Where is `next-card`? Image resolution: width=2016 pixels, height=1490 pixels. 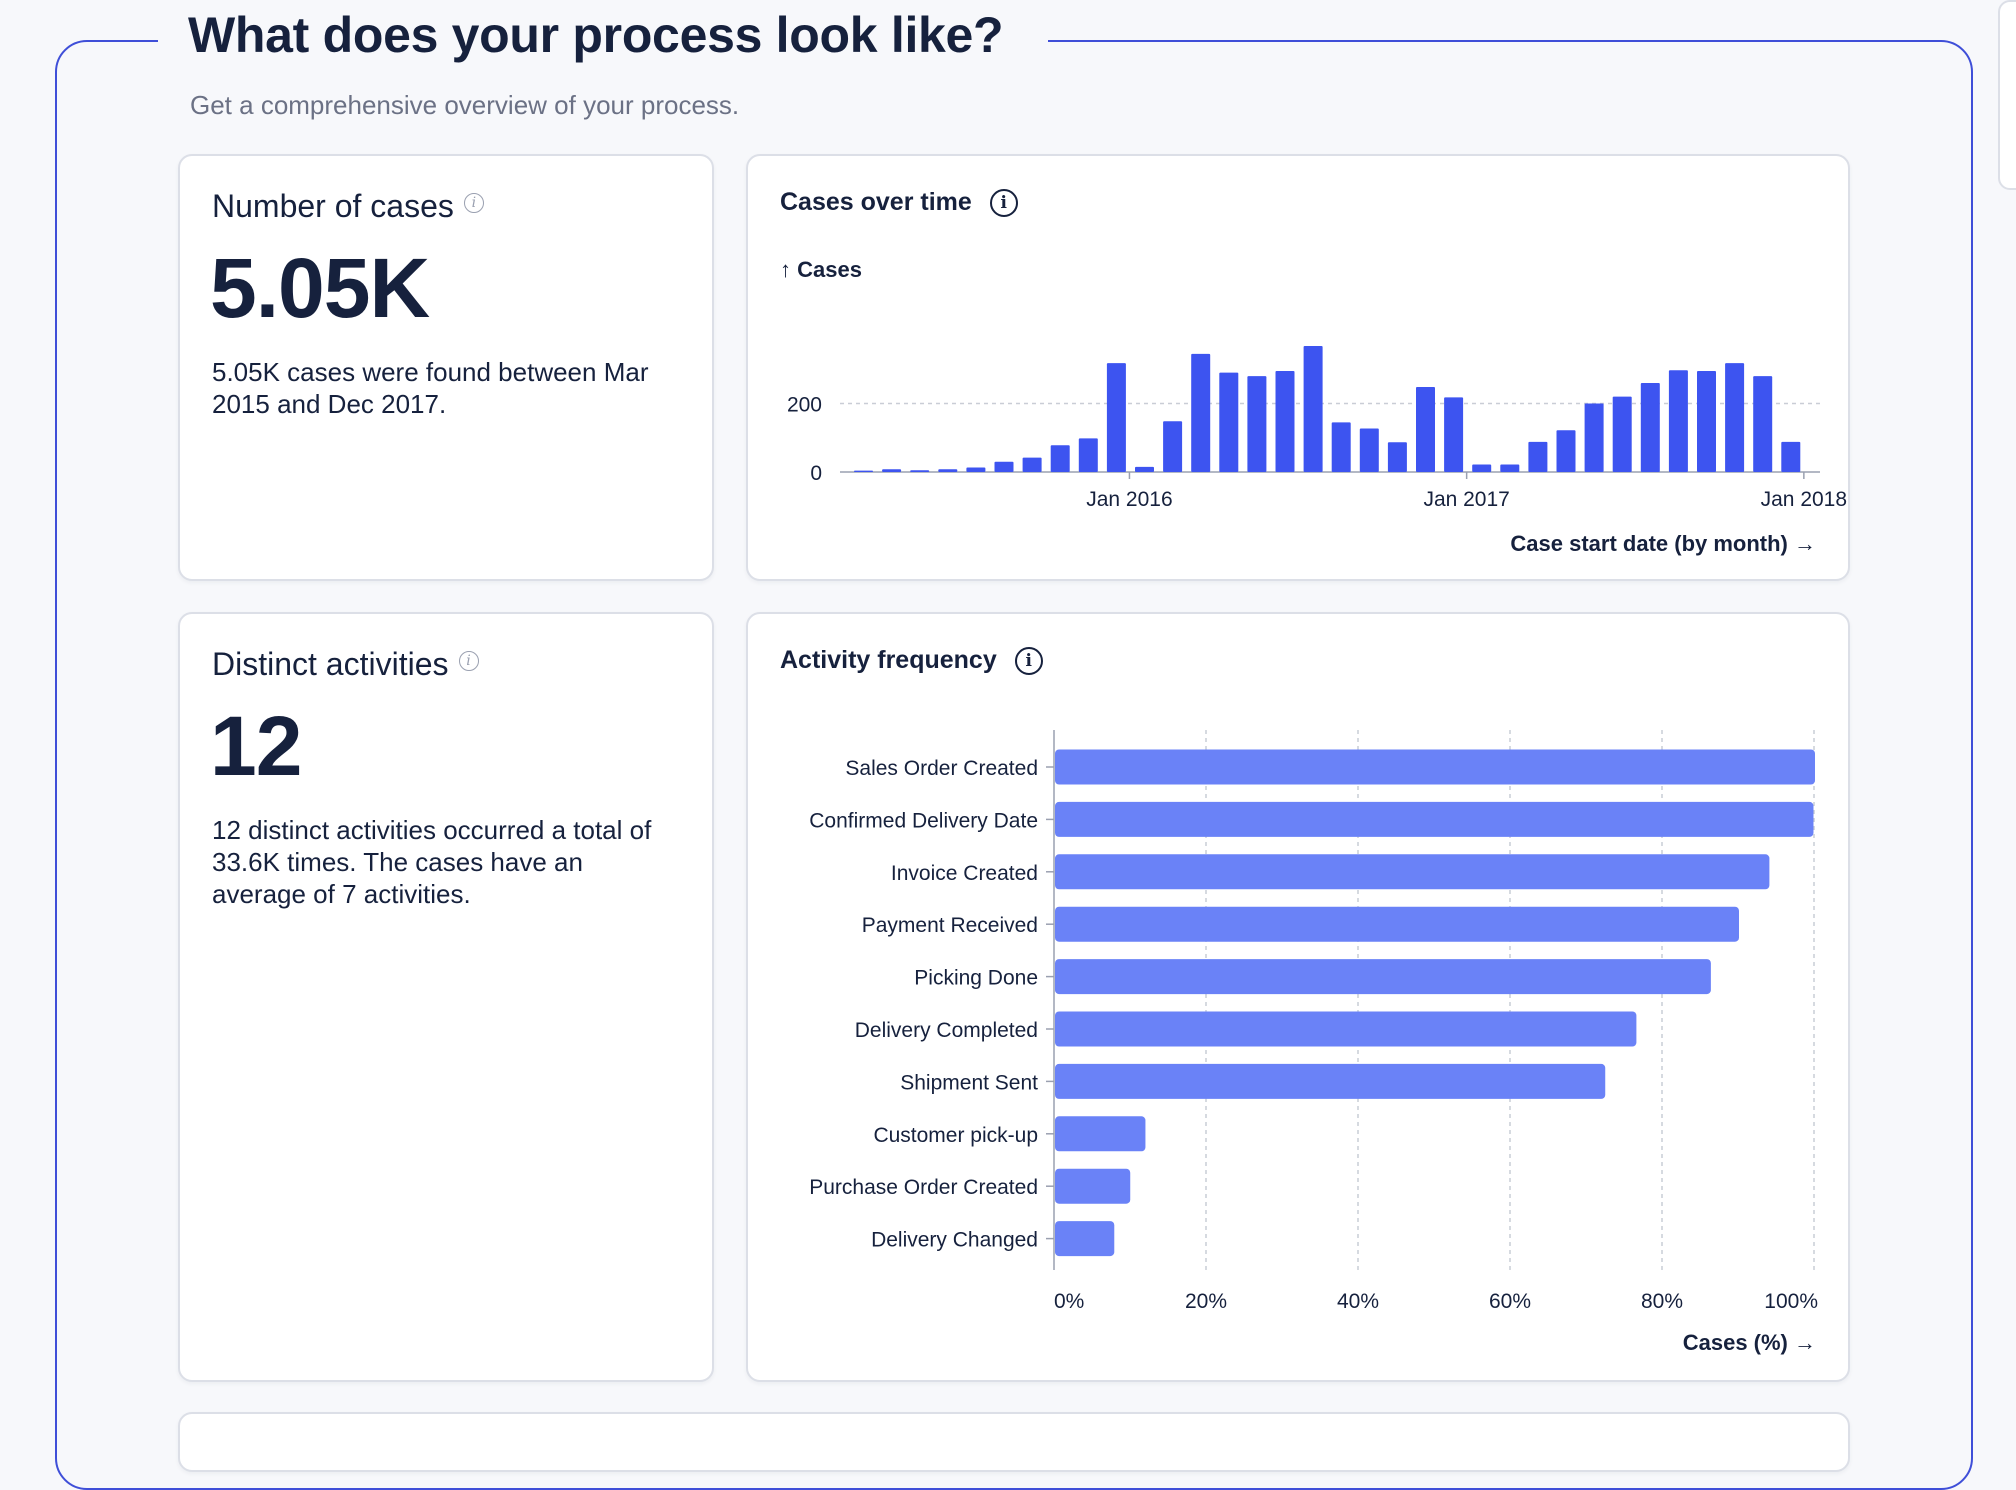 next-card is located at coordinates (1014, 1442).